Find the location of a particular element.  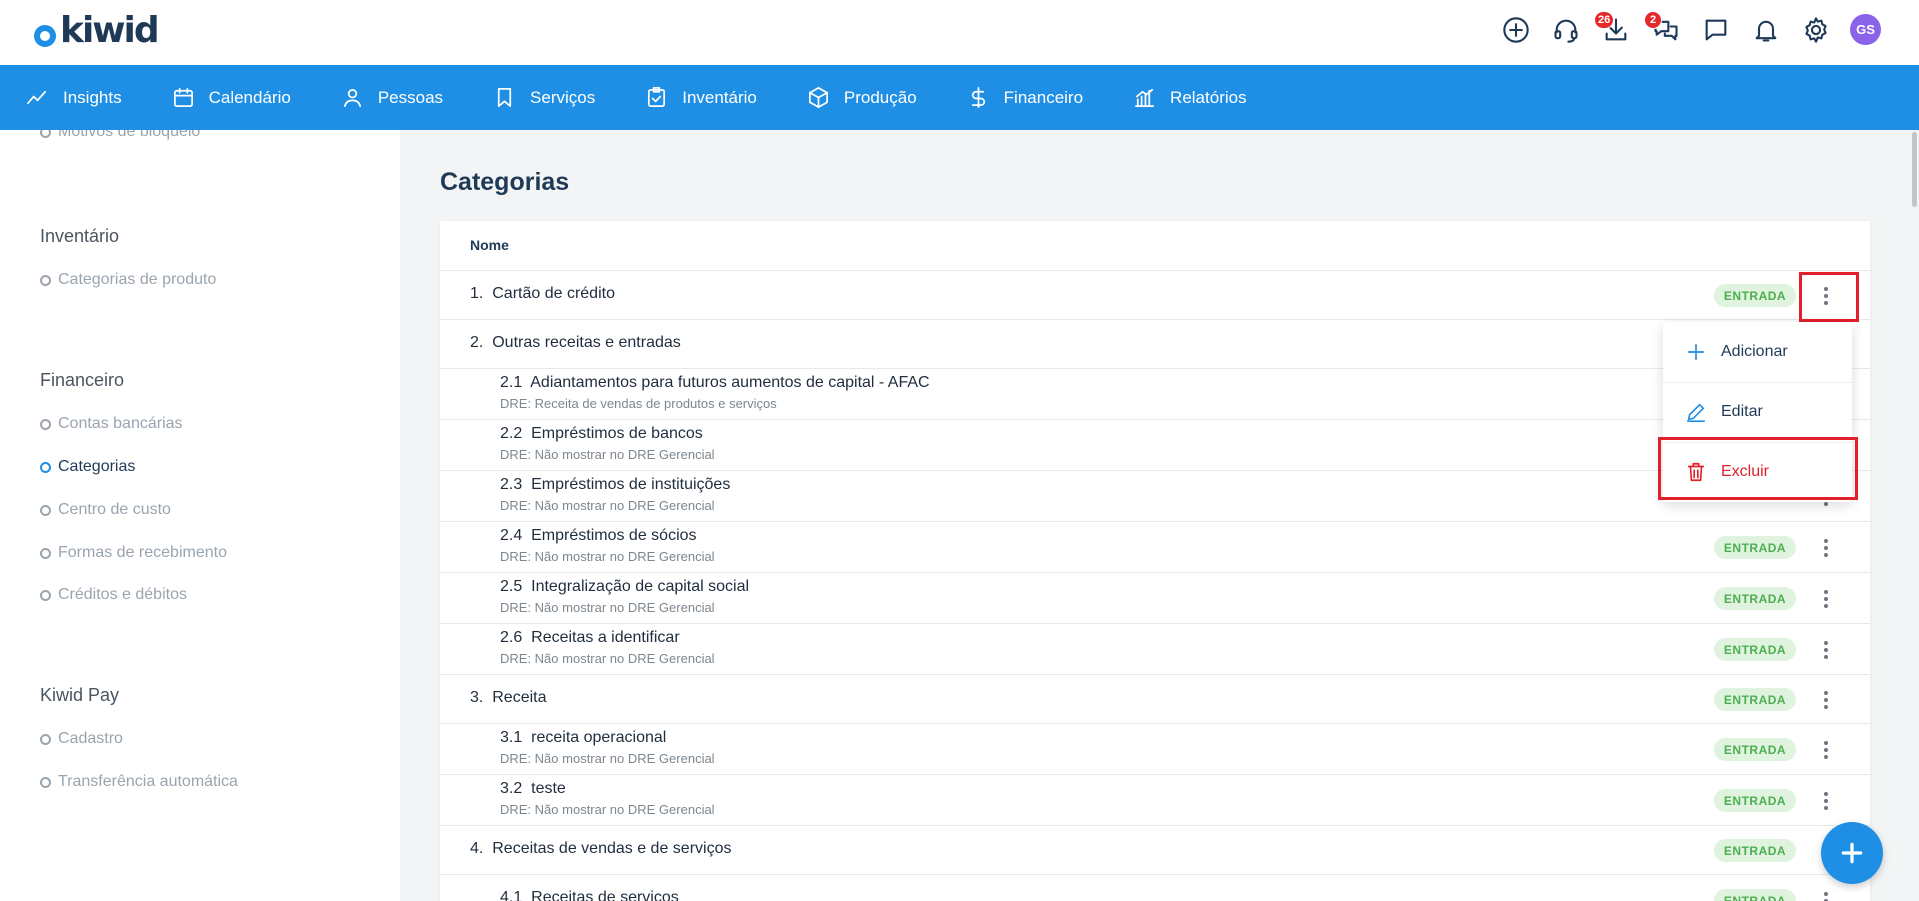

nav-producao: Produção is located at coordinates (862, 97).